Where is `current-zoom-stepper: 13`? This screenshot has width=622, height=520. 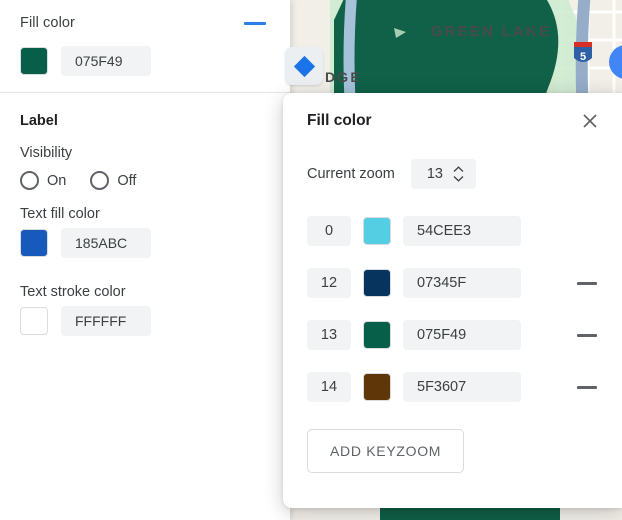
current-zoom-stepper: 13 is located at coordinates (443, 174).